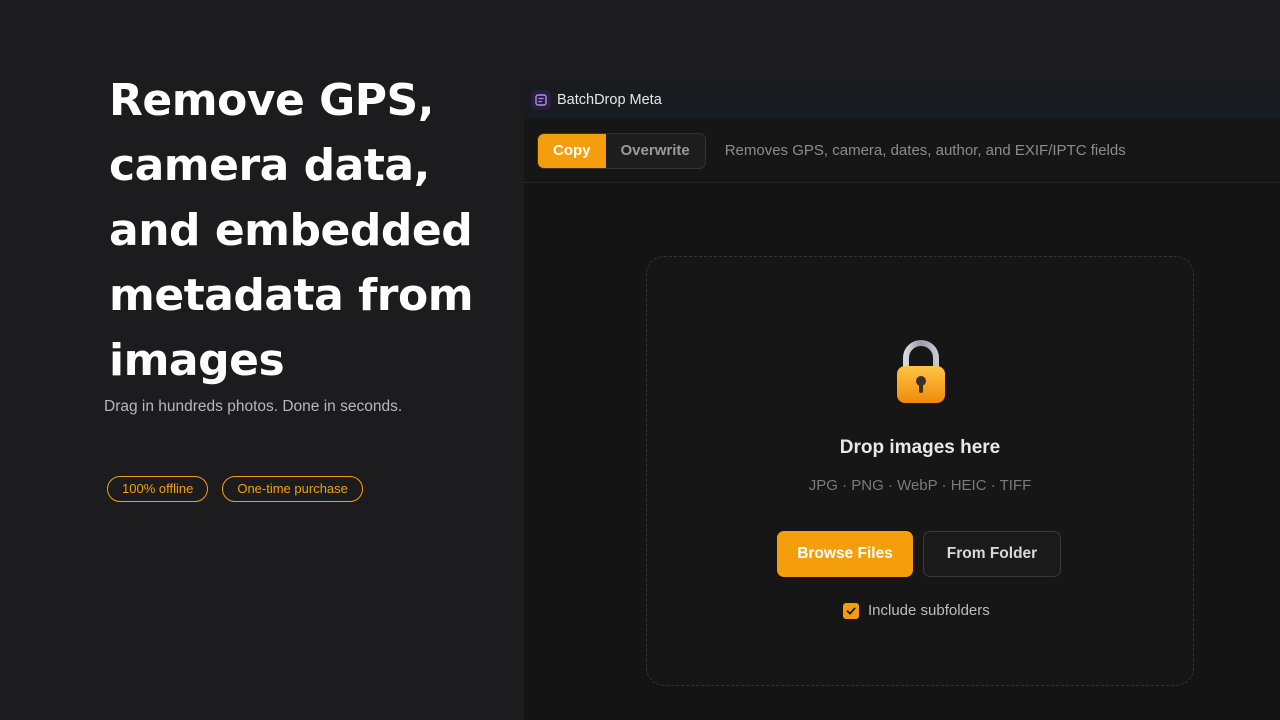 Image resolution: width=1280 pixels, height=720 pixels. What do you see at coordinates (292, 489) in the screenshot?
I see `pill-one-time-purchase: One-time purchase` at bounding box center [292, 489].